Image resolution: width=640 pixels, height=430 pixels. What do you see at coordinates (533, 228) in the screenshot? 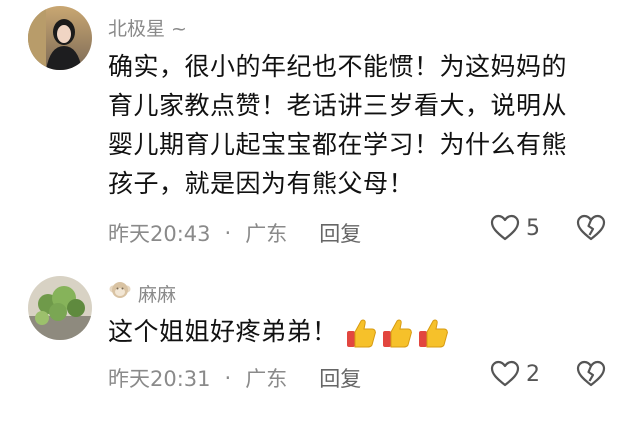
I see `like-count: 5` at bounding box center [533, 228].